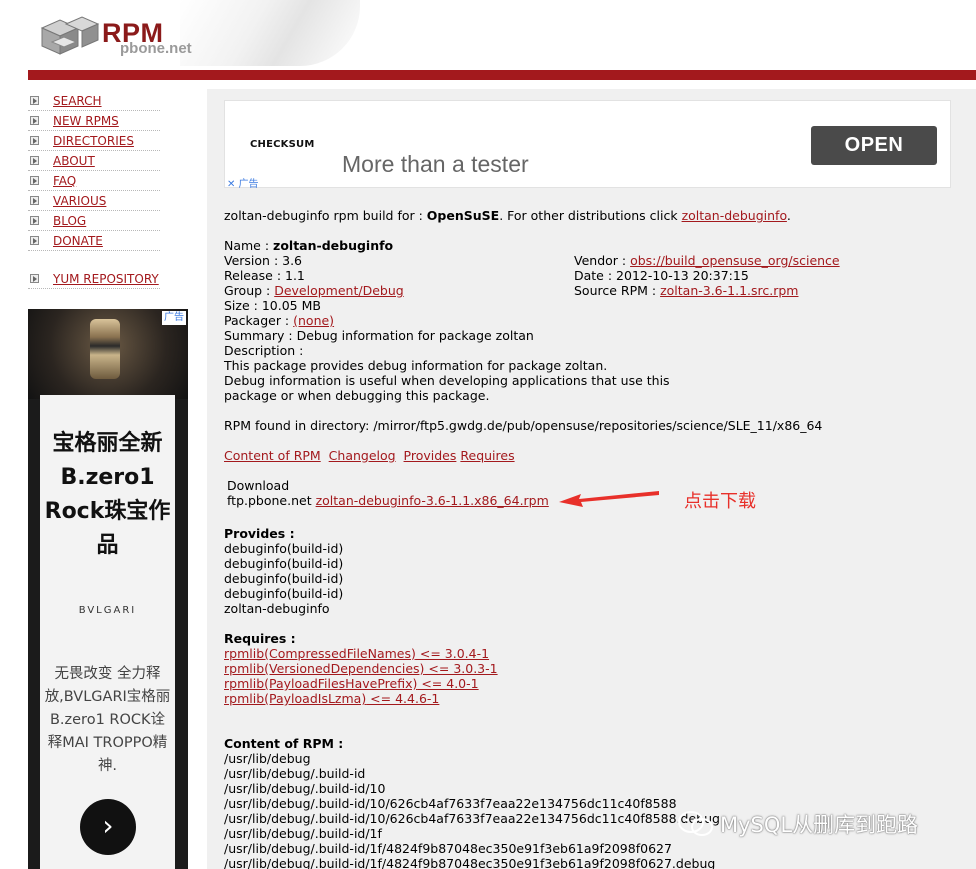 The width and height of the screenshot is (976, 869). What do you see at coordinates (77, 101) in the screenshot?
I see `sidebar-item-label: SEARCH` at bounding box center [77, 101].